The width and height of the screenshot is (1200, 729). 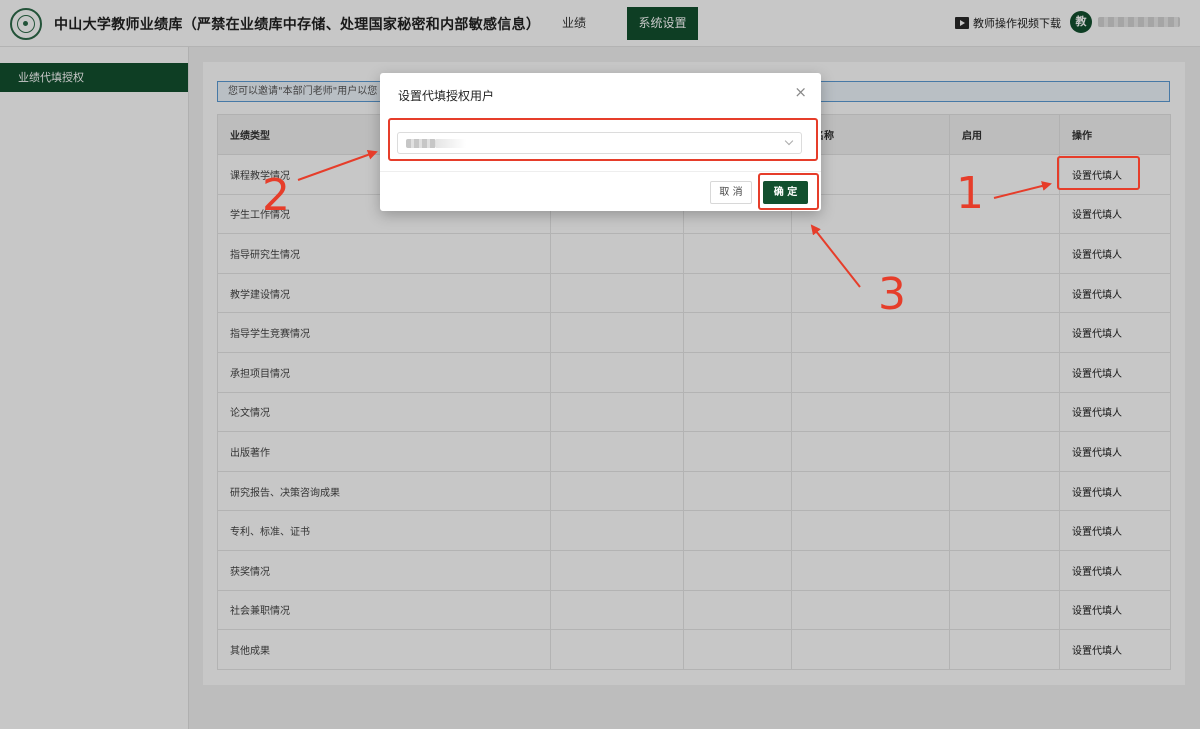 What do you see at coordinates (788, 191) in the screenshot?
I see `annotation-box-confirm` at bounding box center [788, 191].